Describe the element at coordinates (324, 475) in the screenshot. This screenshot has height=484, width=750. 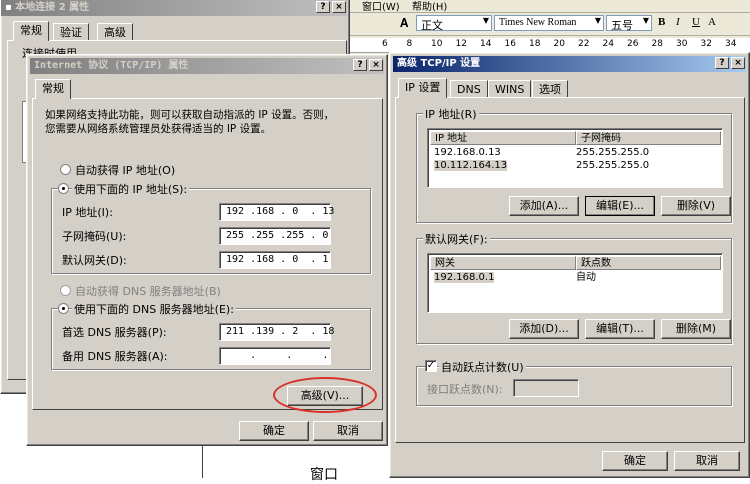
I see `doc-text: 窗口` at that location.